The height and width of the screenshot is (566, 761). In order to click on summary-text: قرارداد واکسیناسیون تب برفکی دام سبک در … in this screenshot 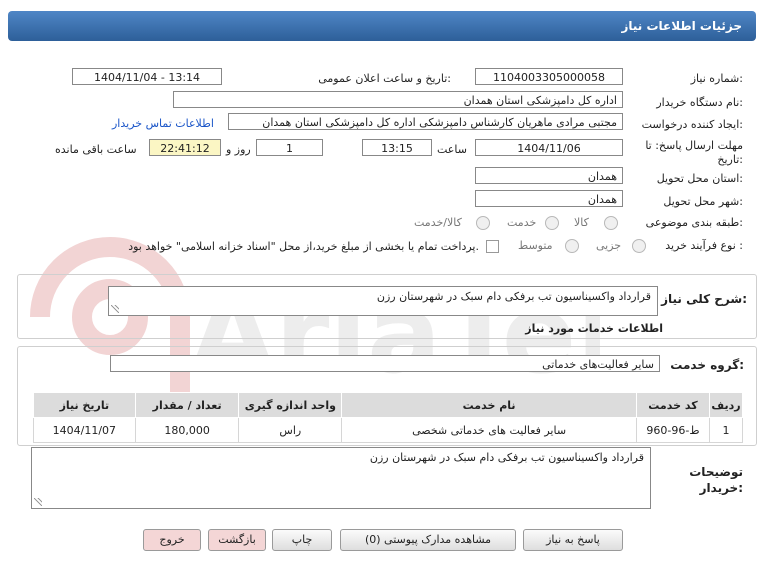, I will do `click(513, 296)`.